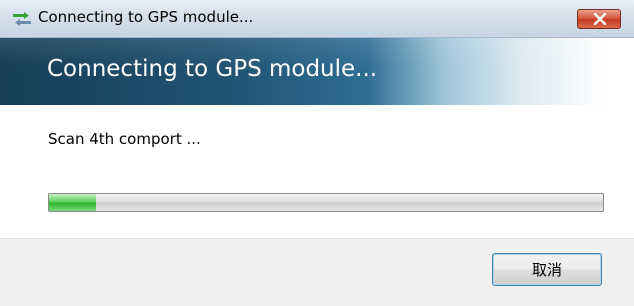  Describe the element at coordinates (73, 202) in the screenshot. I see `progress-fill` at that location.